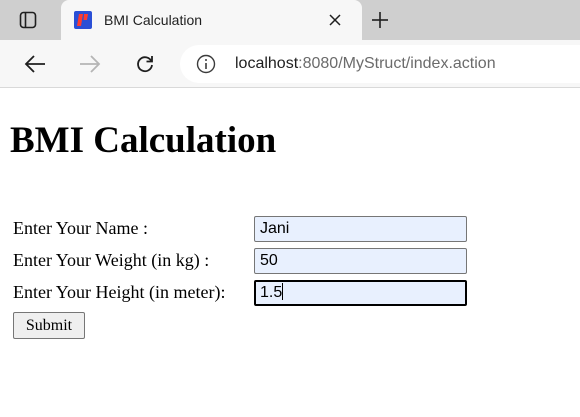  I want to click on text-caret, so click(283, 291).